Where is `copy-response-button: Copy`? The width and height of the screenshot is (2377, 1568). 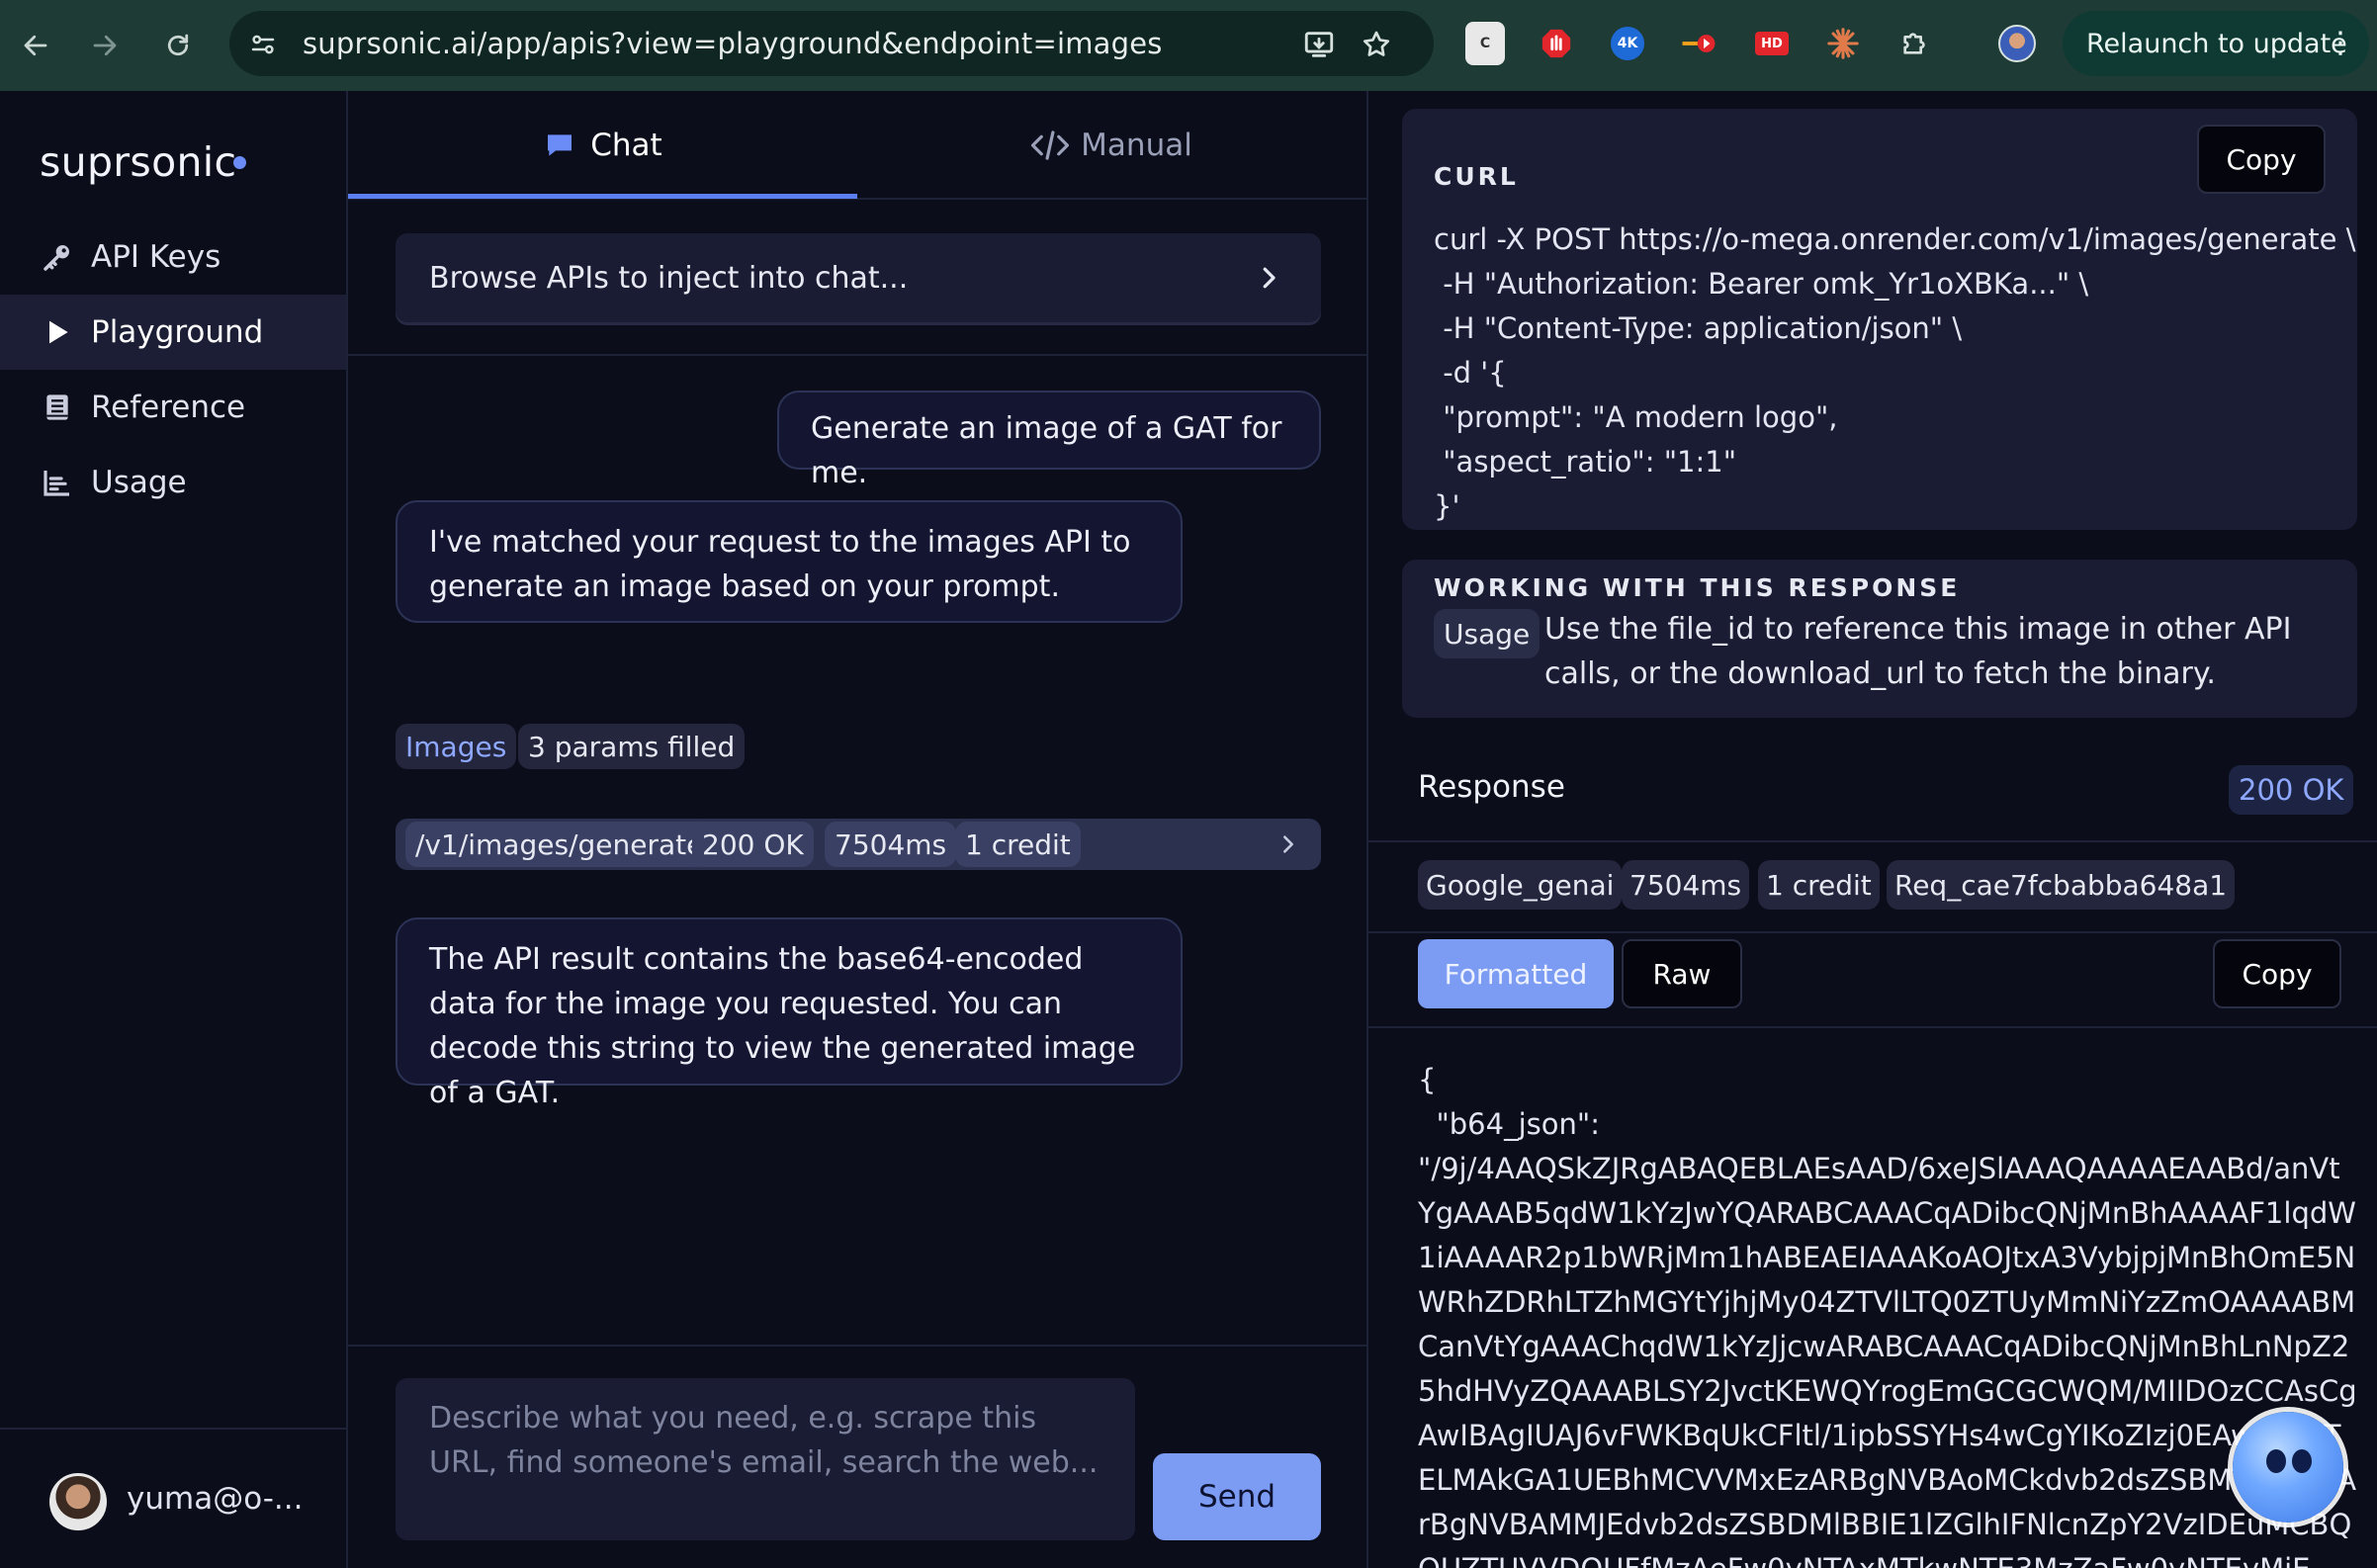 copy-response-button: Copy is located at coordinates (2277, 974).